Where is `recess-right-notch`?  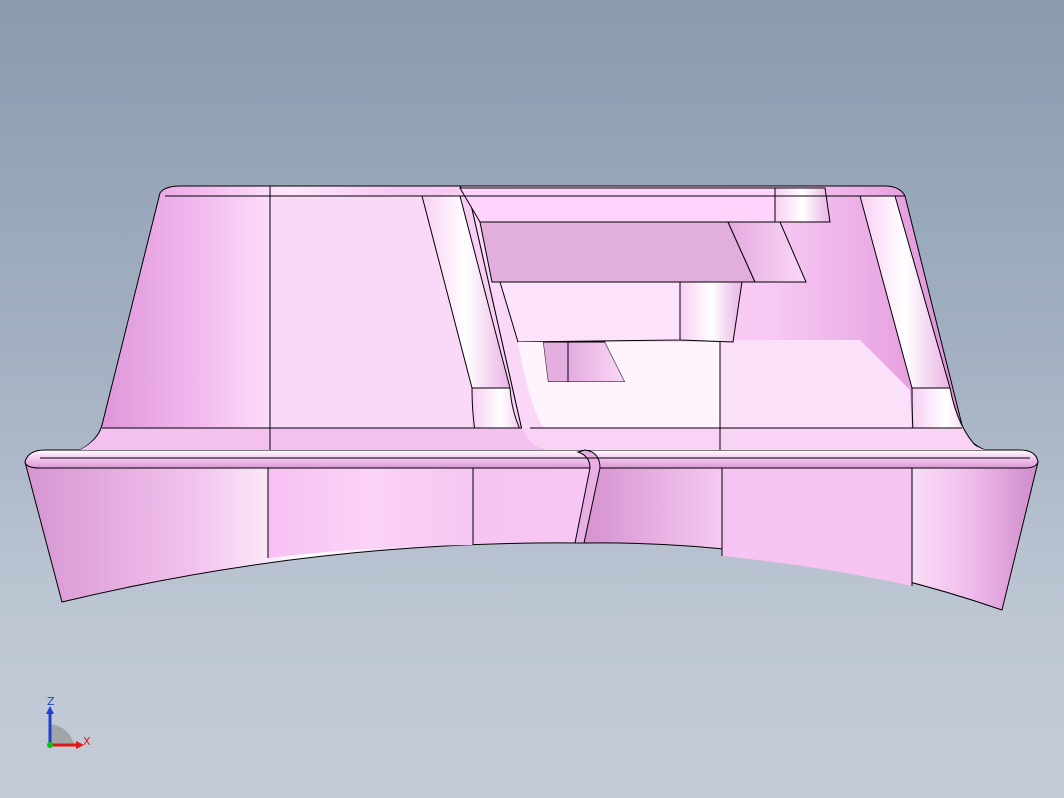
recess-right-notch is located at coordinates (802, 205).